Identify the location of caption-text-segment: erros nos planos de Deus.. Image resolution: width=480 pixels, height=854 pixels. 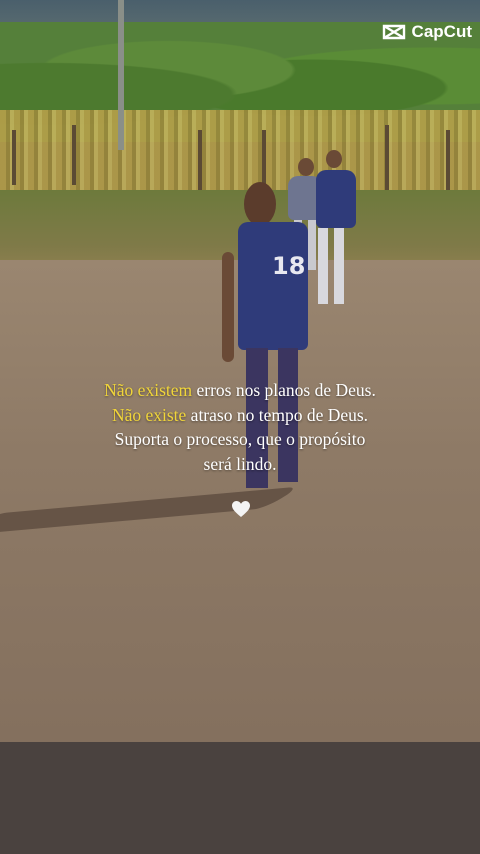
(284, 390).